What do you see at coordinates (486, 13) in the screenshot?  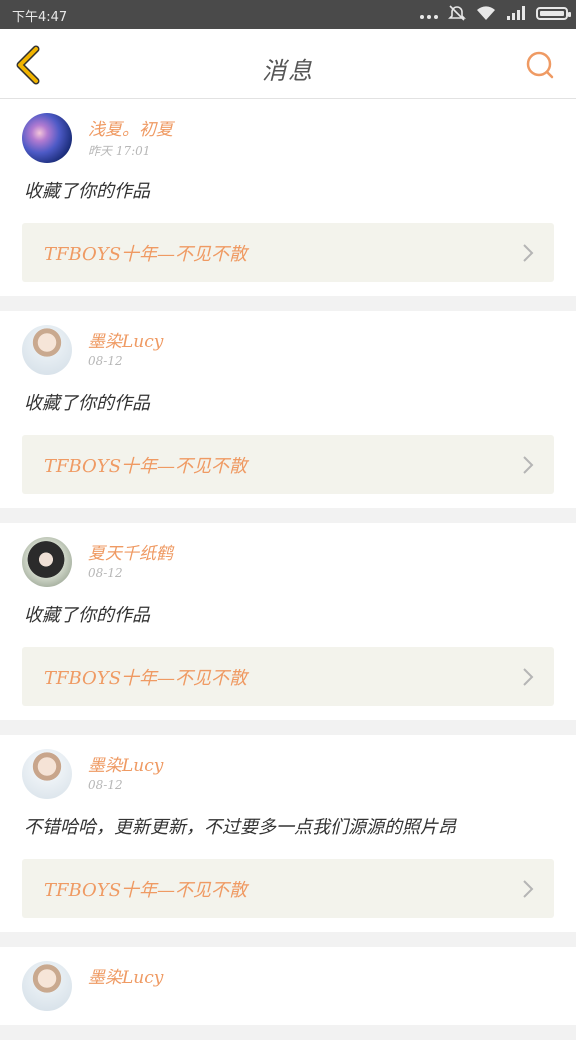 I see `wifi-icon` at bounding box center [486, 13].